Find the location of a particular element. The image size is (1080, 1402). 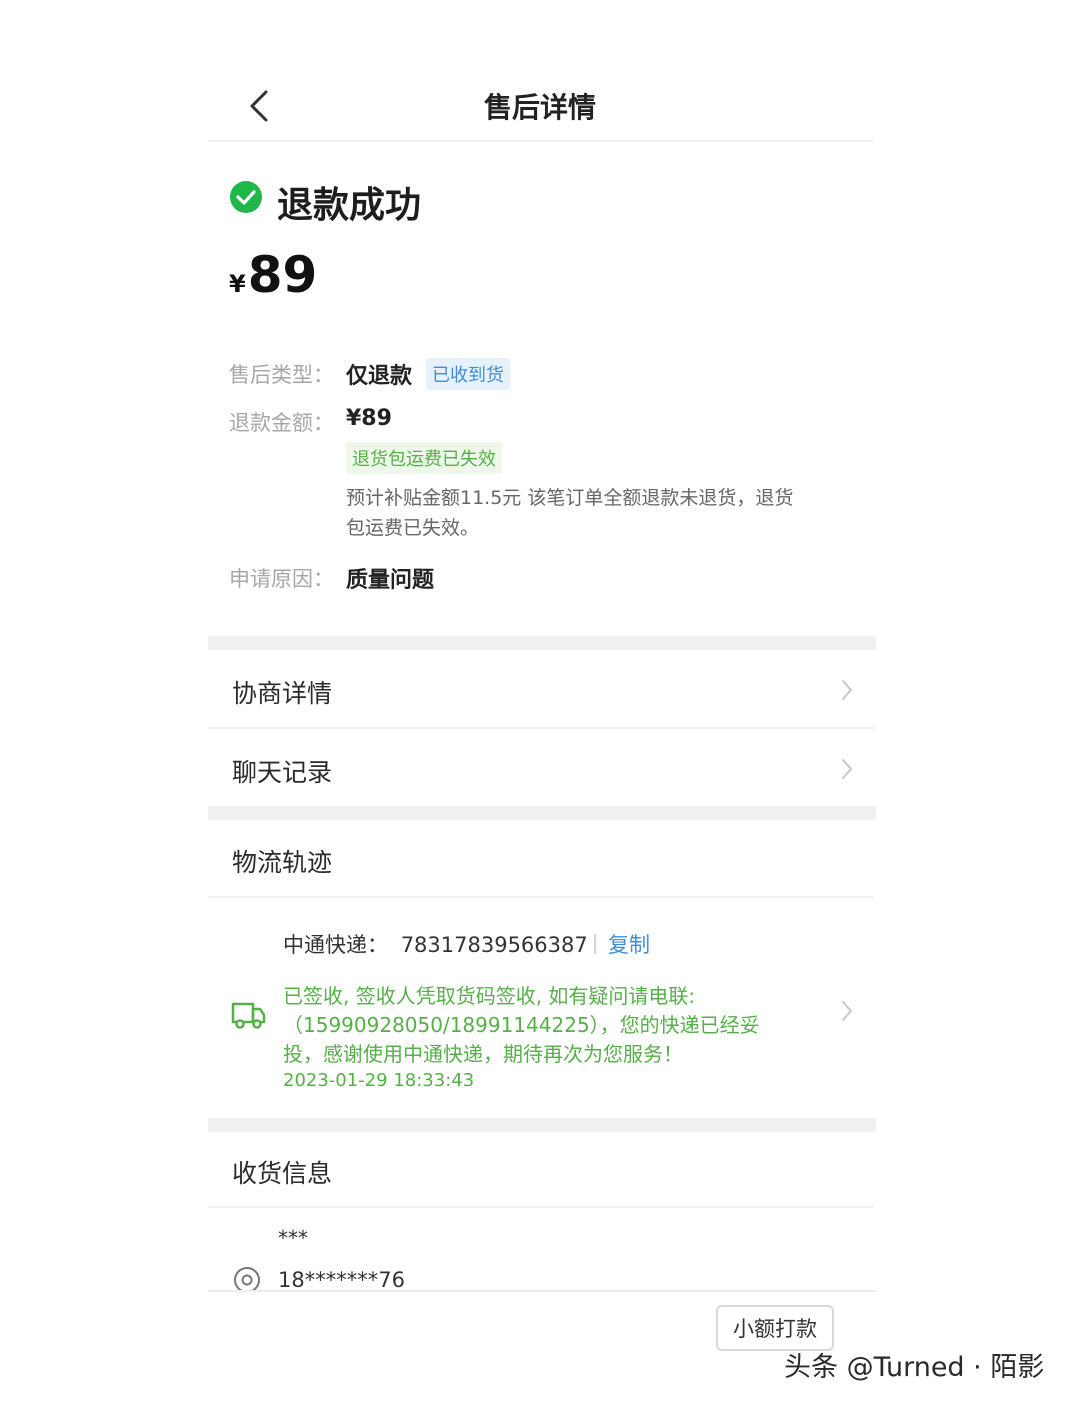

subsidy-note-line1: 预计补贴金额11.5元 该笔订单全额退款未退货，退货 is located at coordinates (570, 498).